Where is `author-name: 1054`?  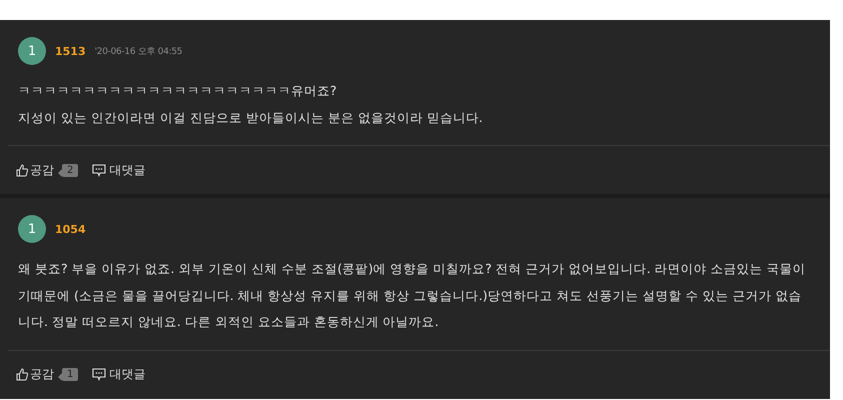
author-name: 1054 is located at coordinates (70, 229).